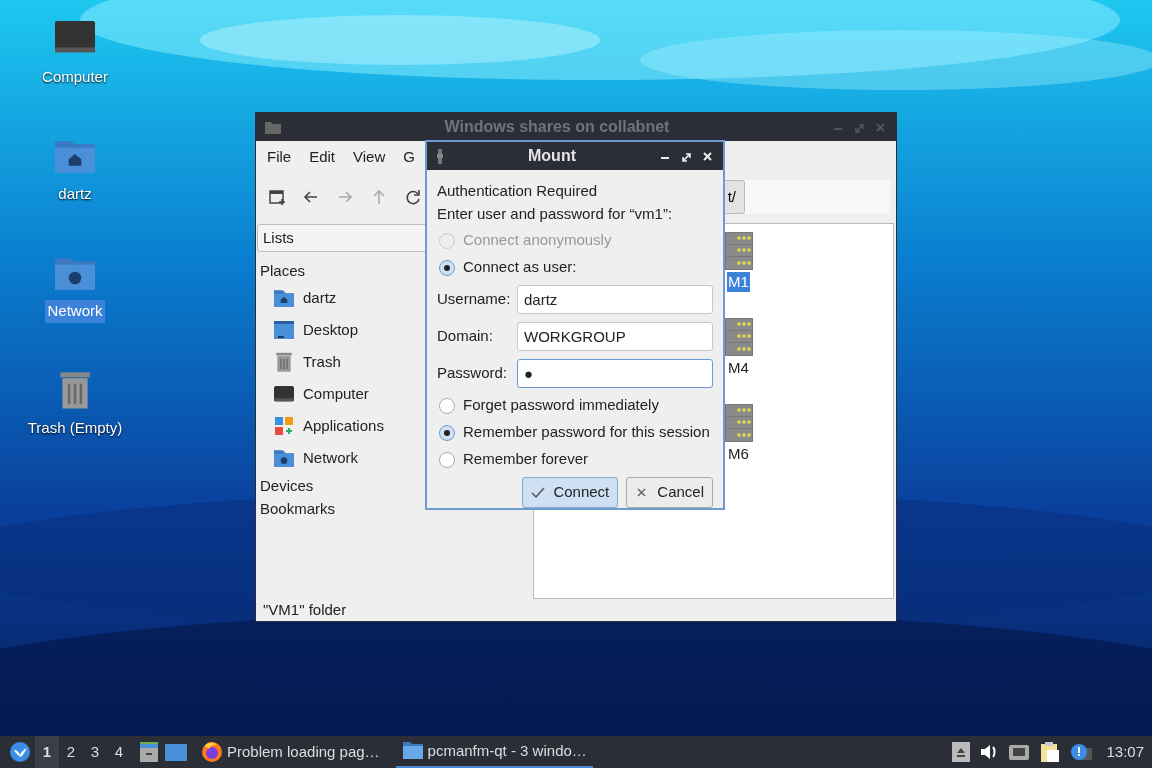  Describe the element at coordinates (1125, 752) in the screenshot. I see `clock: 13:07` at that location.